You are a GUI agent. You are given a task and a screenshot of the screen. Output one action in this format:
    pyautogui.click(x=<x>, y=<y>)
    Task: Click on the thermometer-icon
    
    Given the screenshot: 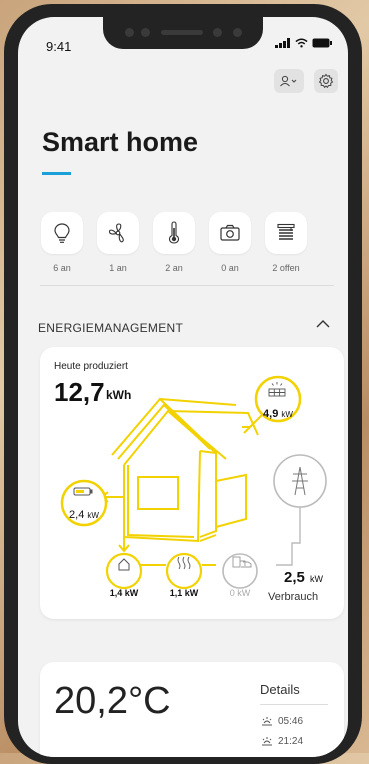 What is the action you would take?
    pyautogui.click(x=174, y=232)
    